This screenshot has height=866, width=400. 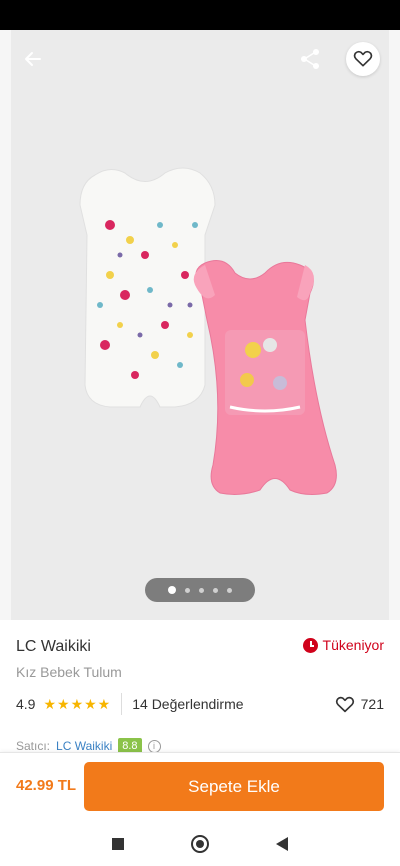 I want to click on favorite-button, so click(x=363, y=59).